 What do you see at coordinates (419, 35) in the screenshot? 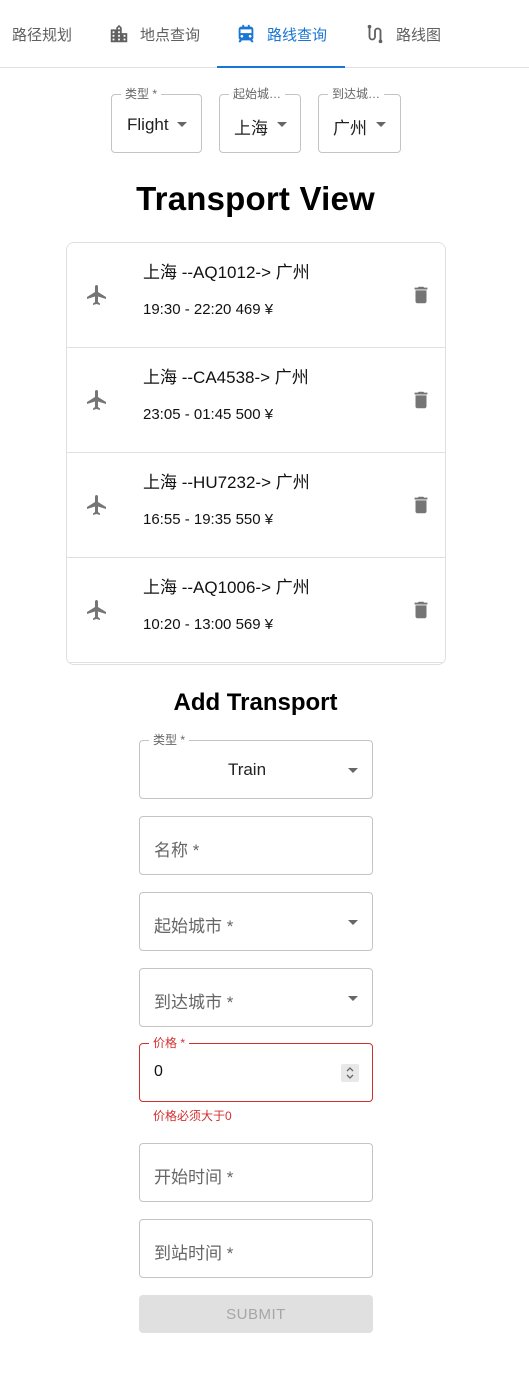
I see `tab-label: 路线图` at bounding box center [419, 35].